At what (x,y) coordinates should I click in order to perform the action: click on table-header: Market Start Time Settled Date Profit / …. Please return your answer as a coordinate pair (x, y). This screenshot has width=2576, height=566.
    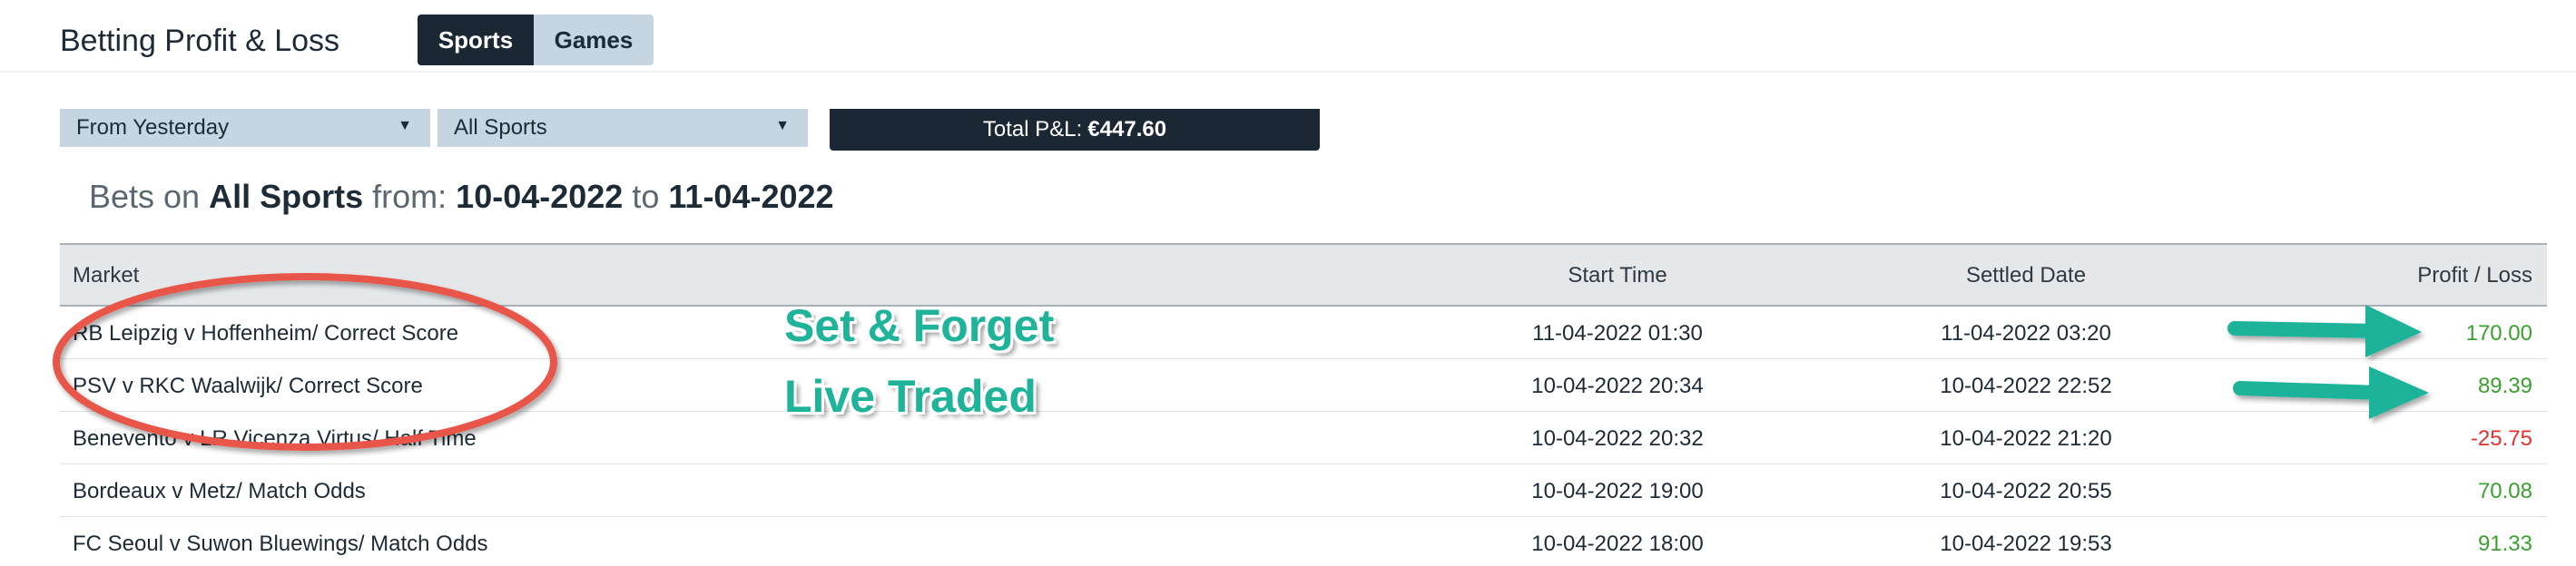
    Looking at the image, I should click on (1303, 275).